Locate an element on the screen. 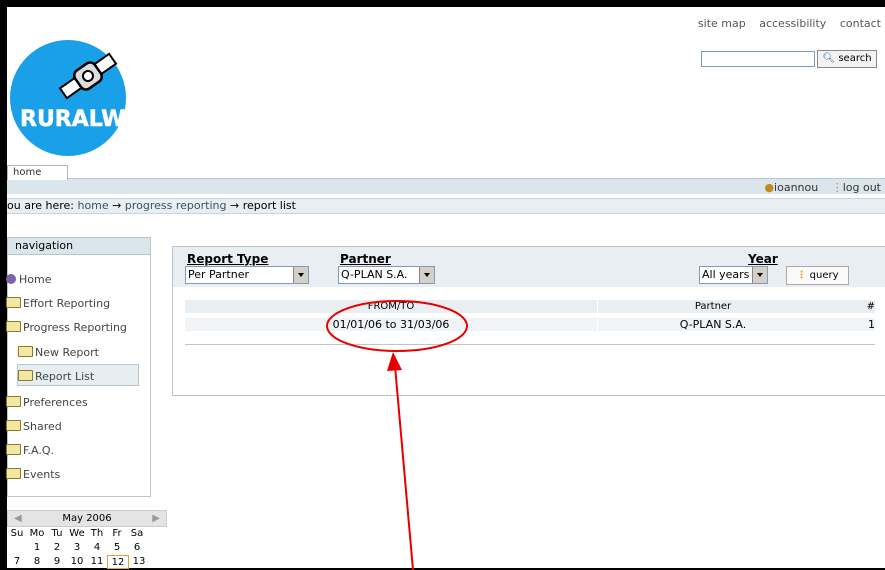 The width and height of the screenshot is (885, 570). weekday: Tu is located at coordinates (57, 533).